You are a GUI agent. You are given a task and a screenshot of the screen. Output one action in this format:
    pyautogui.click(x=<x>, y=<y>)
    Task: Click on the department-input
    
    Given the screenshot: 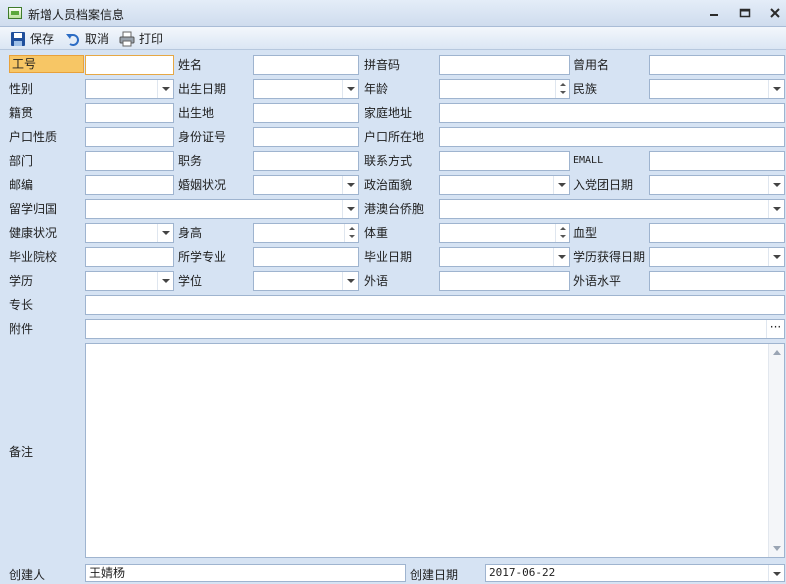 What is the action you would take?
    pyautogui.click(x=129, y=161)
    